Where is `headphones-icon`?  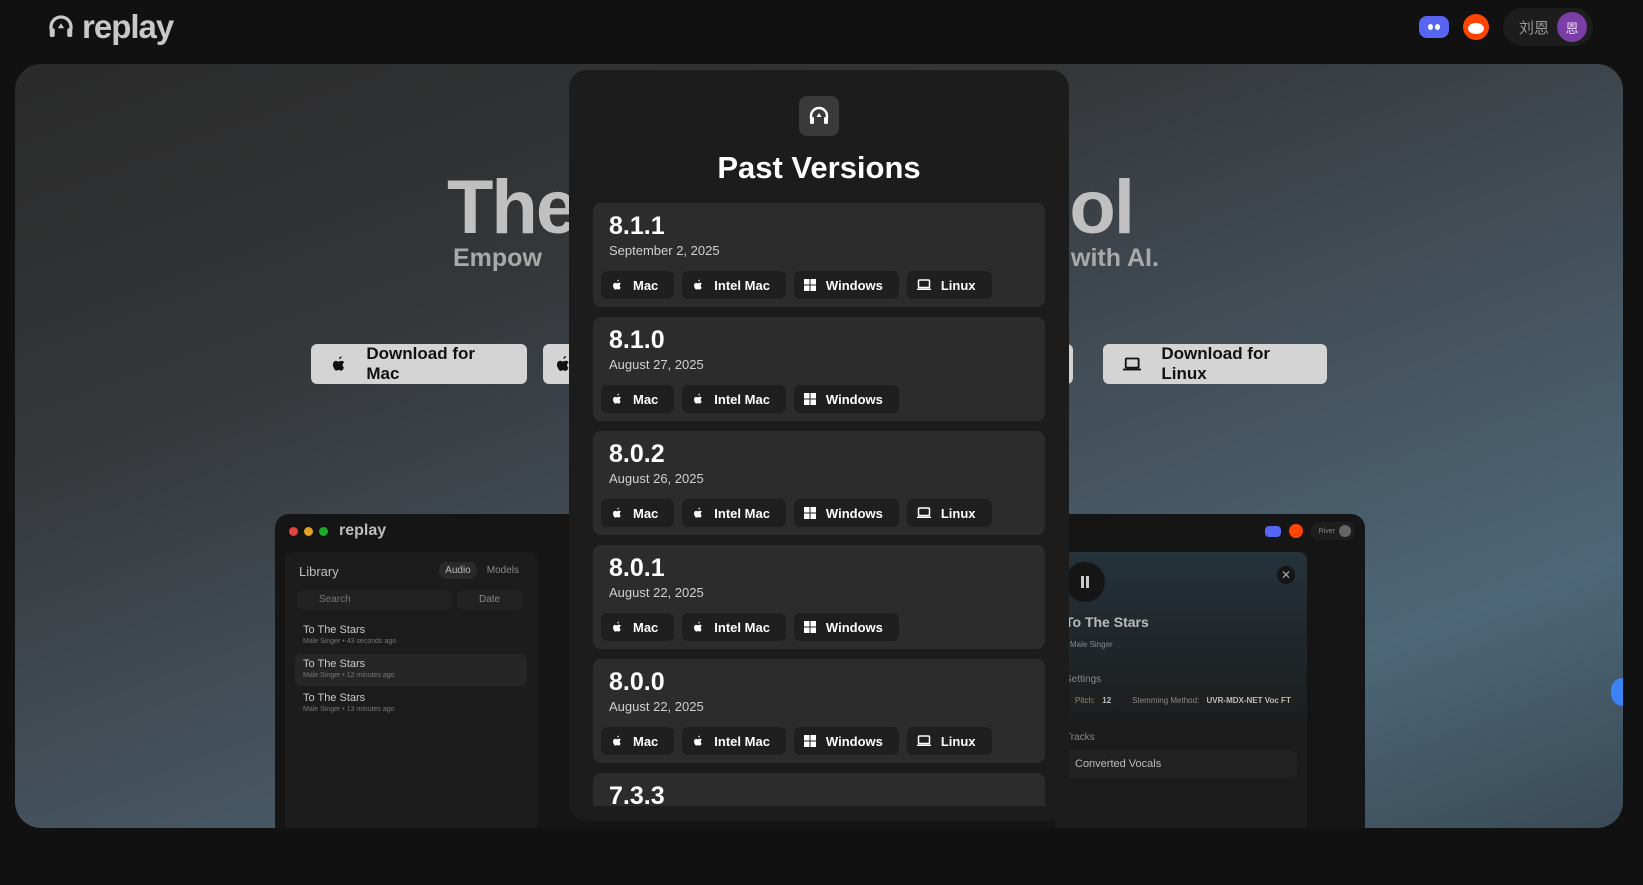
headphones-icon is located at coordinates (819, 116).